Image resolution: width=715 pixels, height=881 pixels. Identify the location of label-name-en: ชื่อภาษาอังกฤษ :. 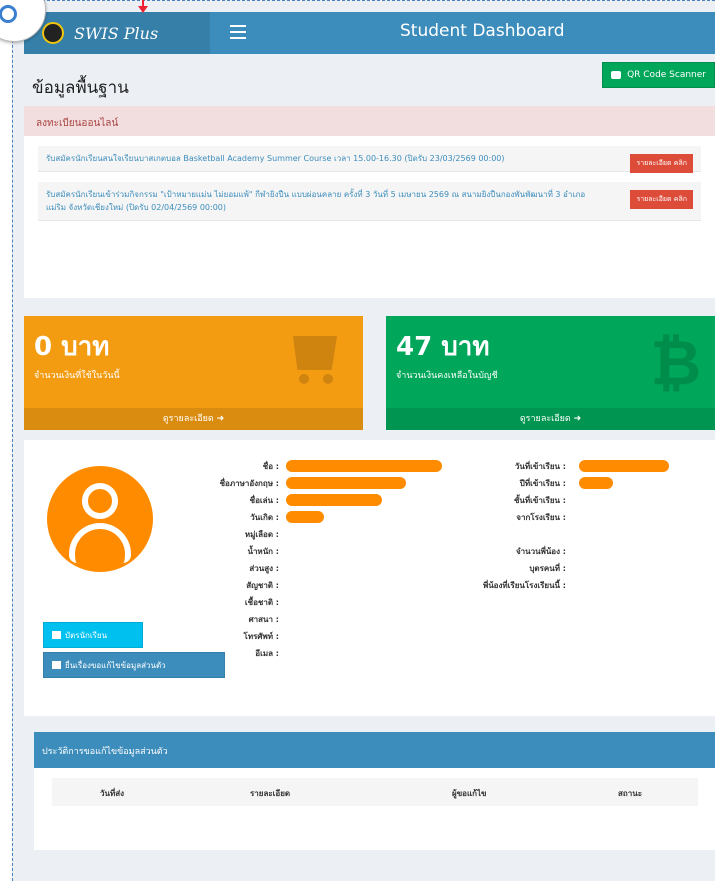
(249, 483).